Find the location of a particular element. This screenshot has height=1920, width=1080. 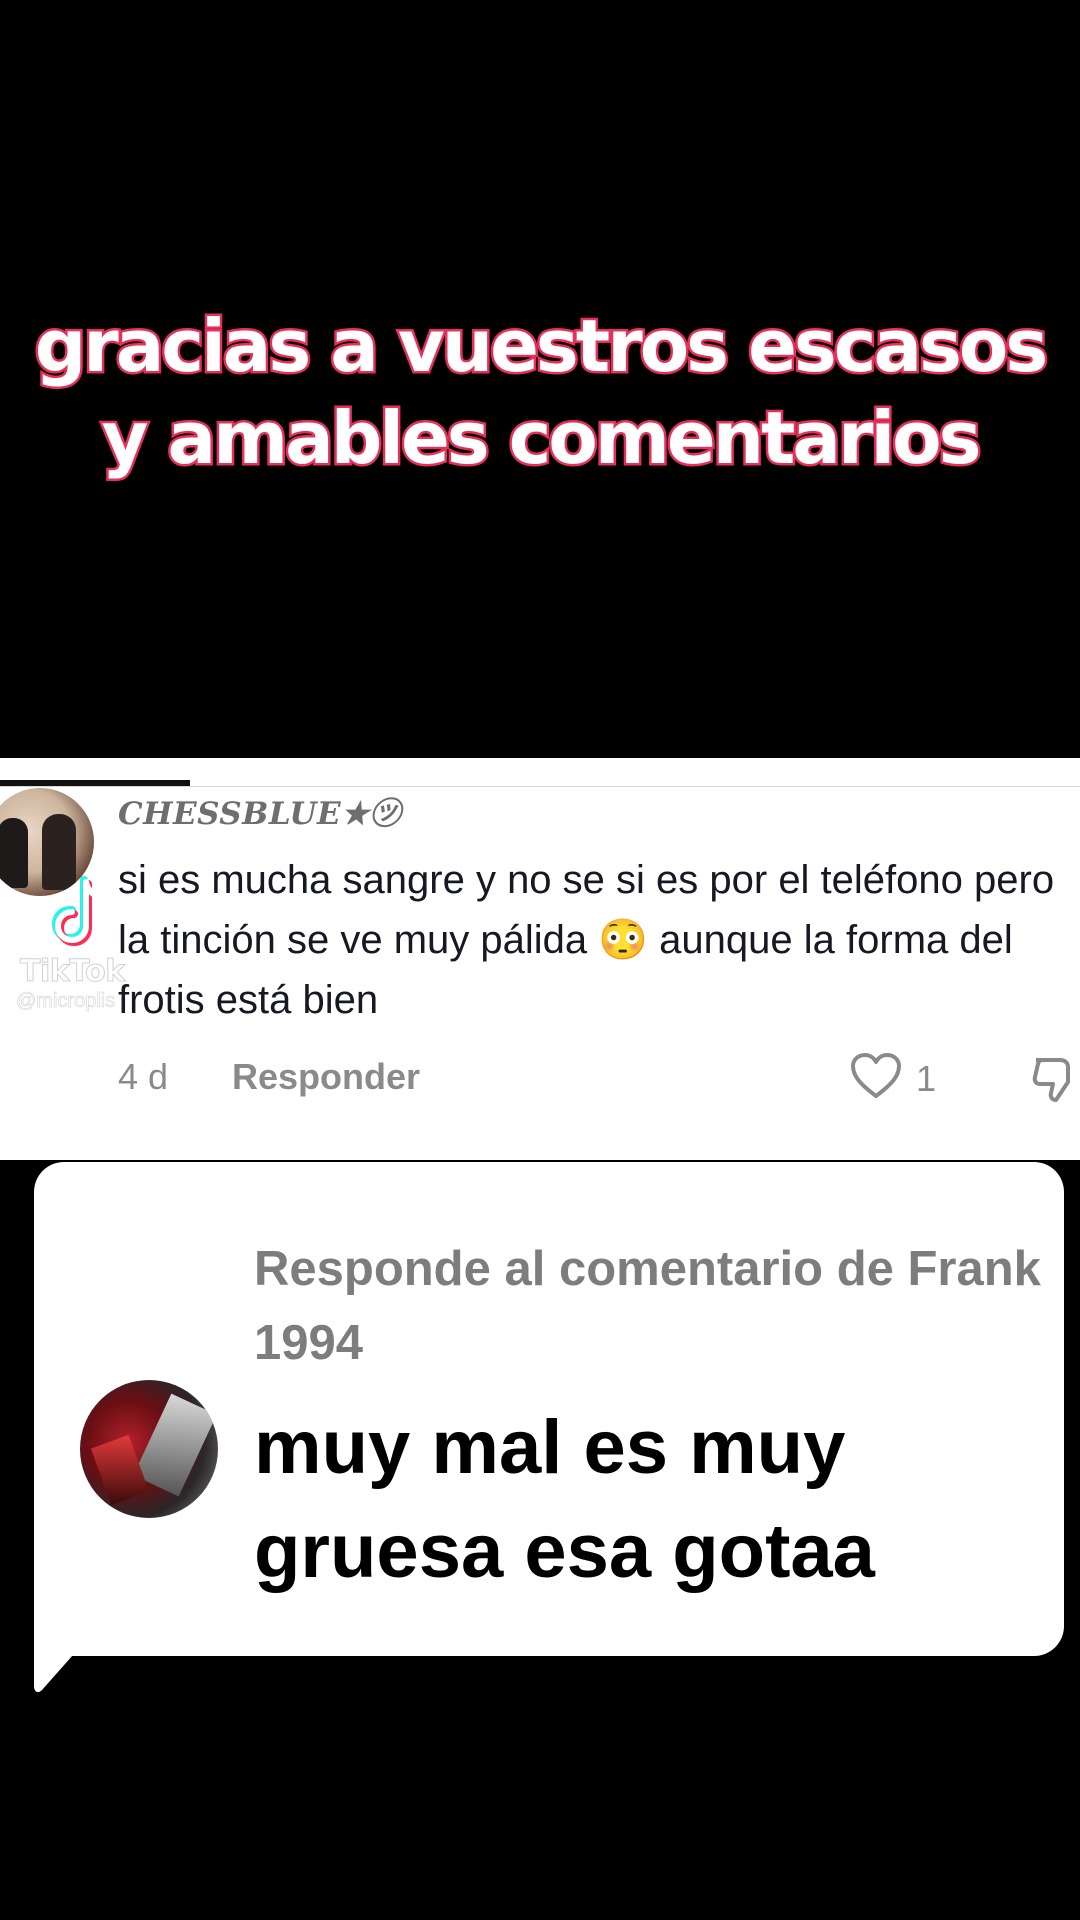

avatar is located at coordinates (149, 1449).